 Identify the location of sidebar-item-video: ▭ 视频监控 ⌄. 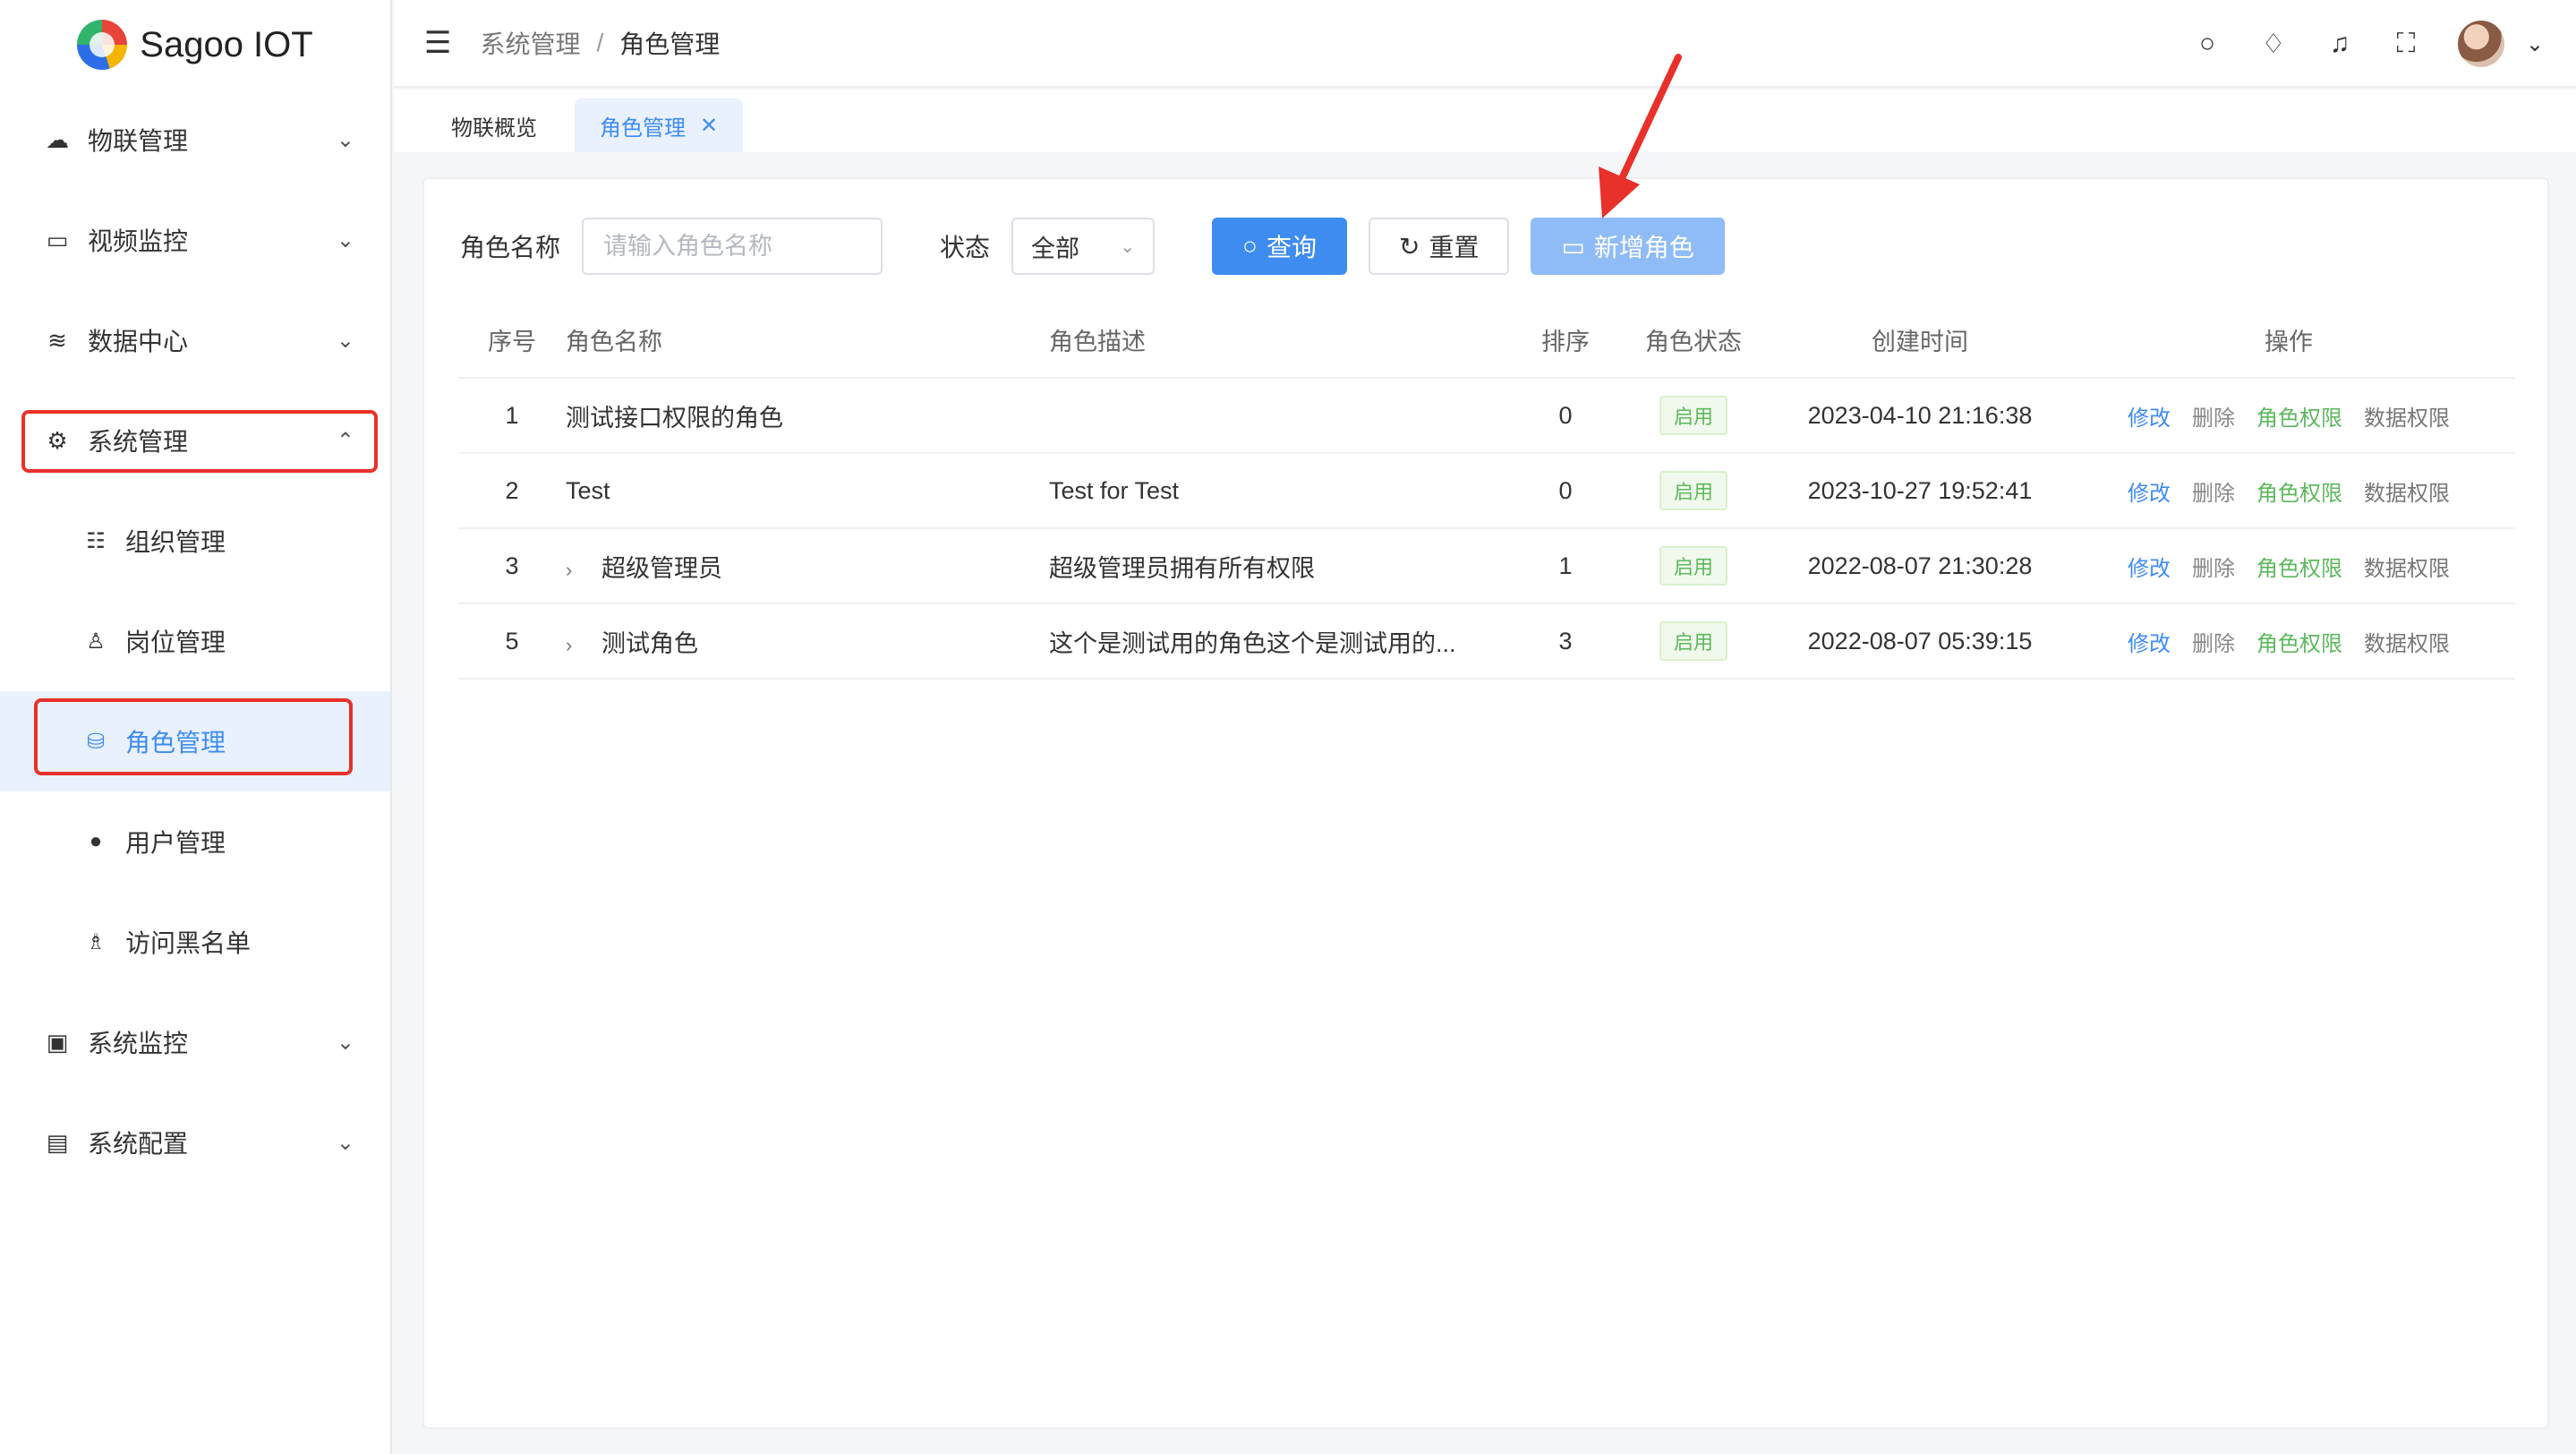
(195, 240).